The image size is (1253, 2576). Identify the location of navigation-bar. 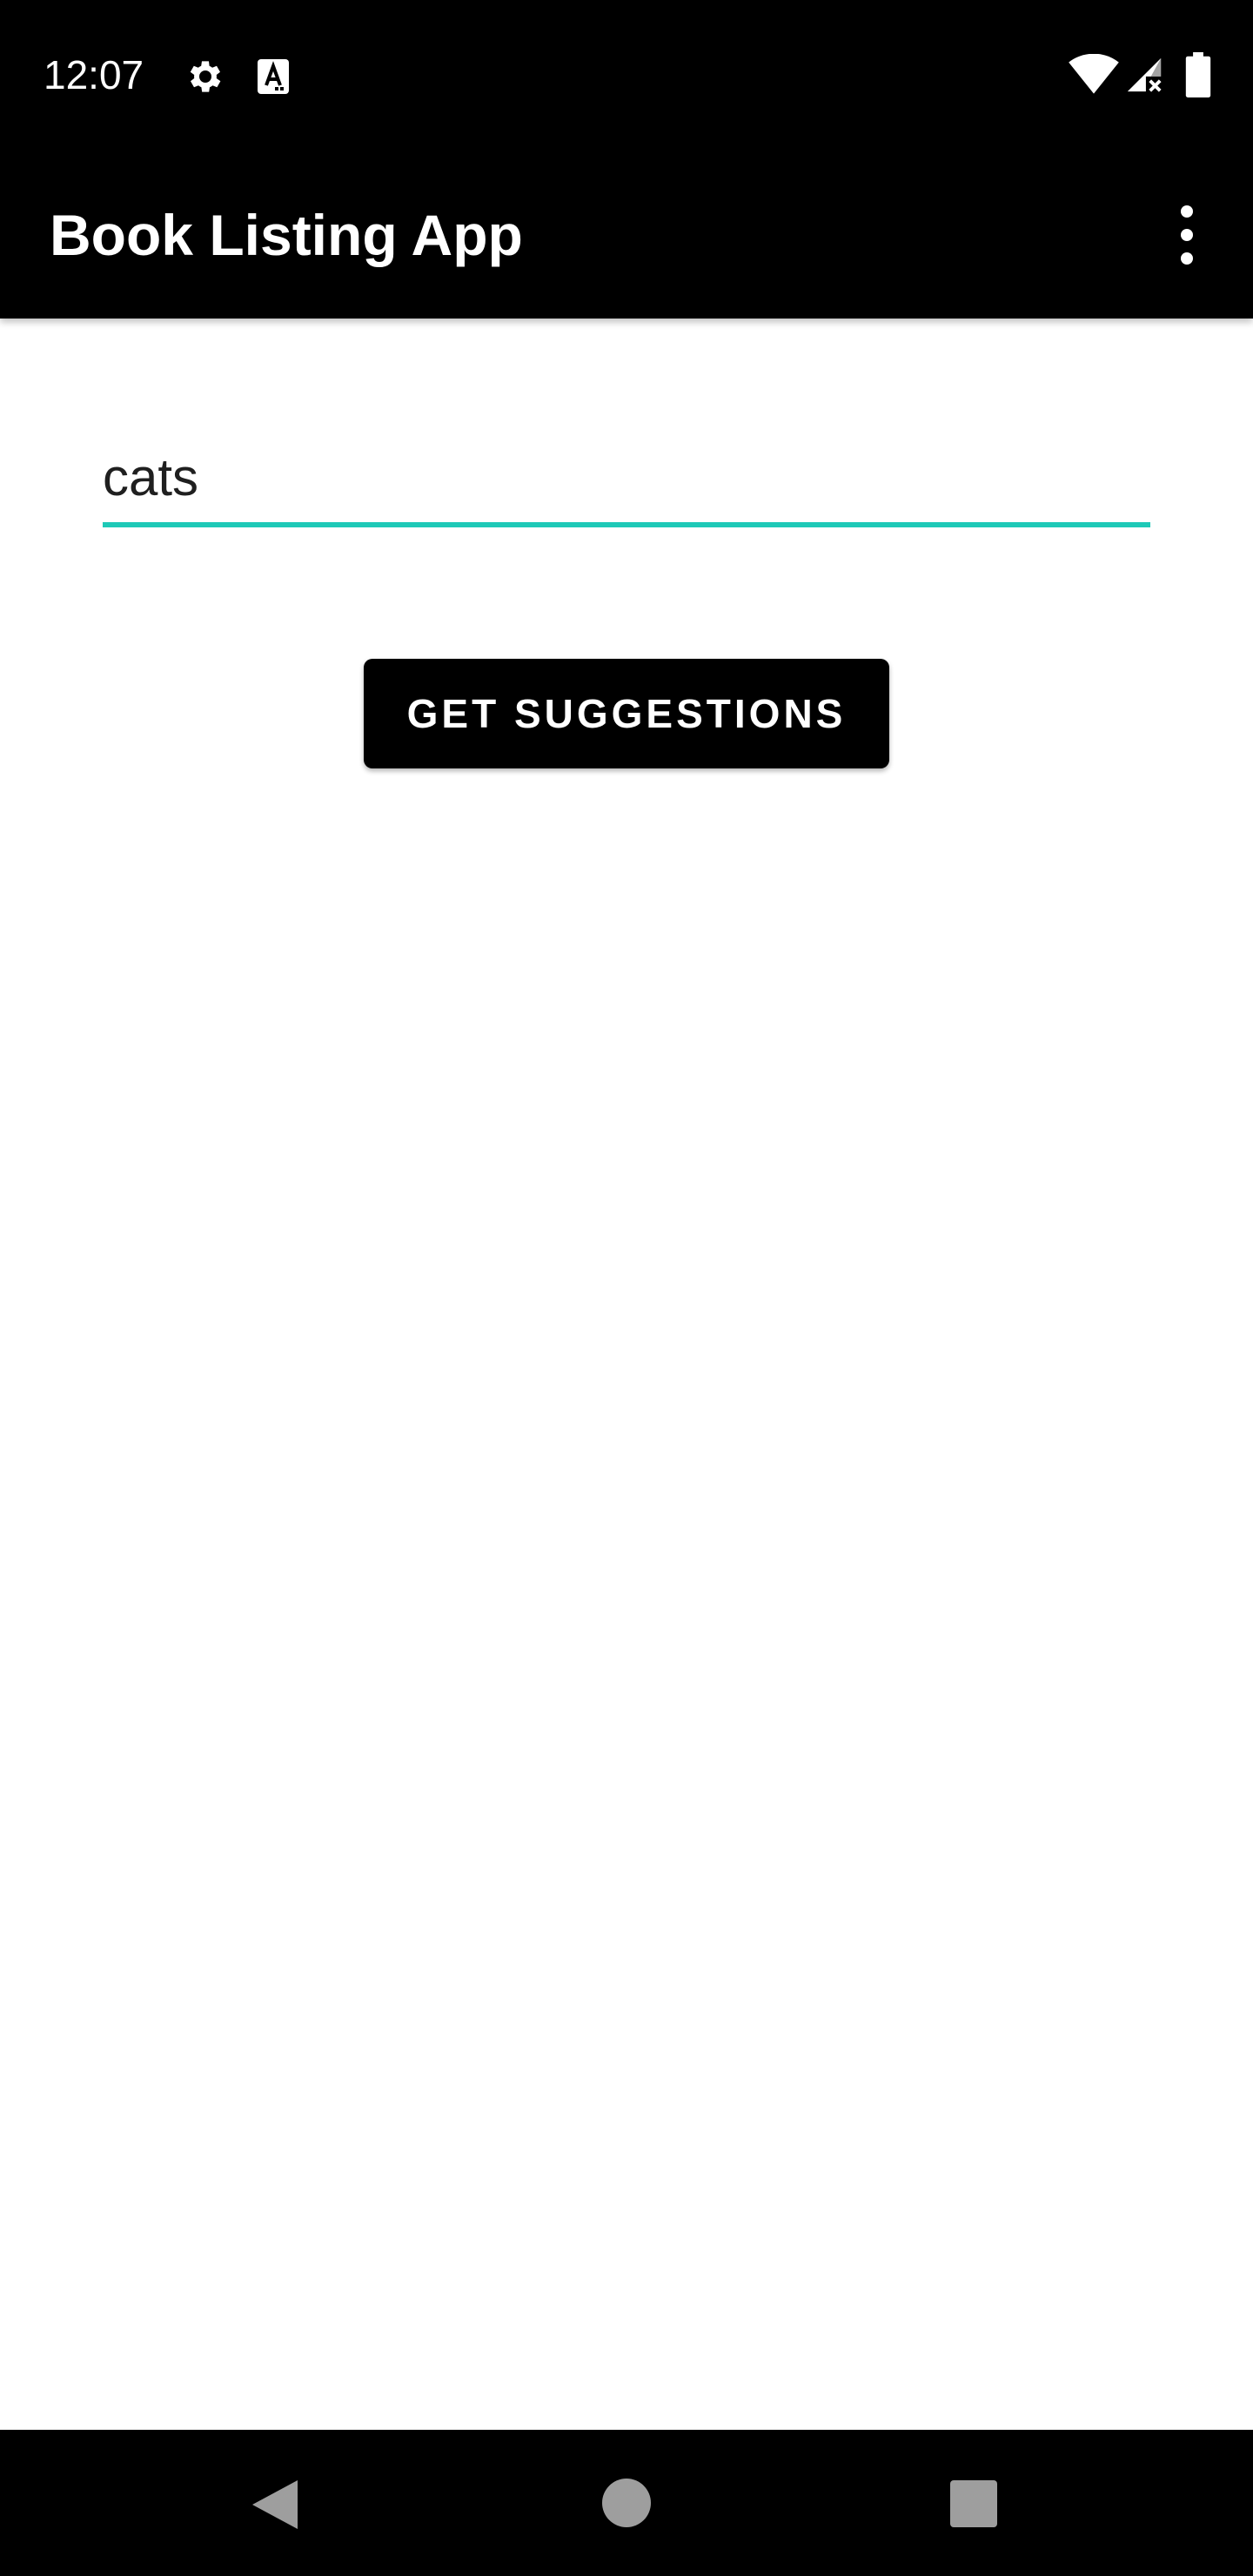
(626, 2503).